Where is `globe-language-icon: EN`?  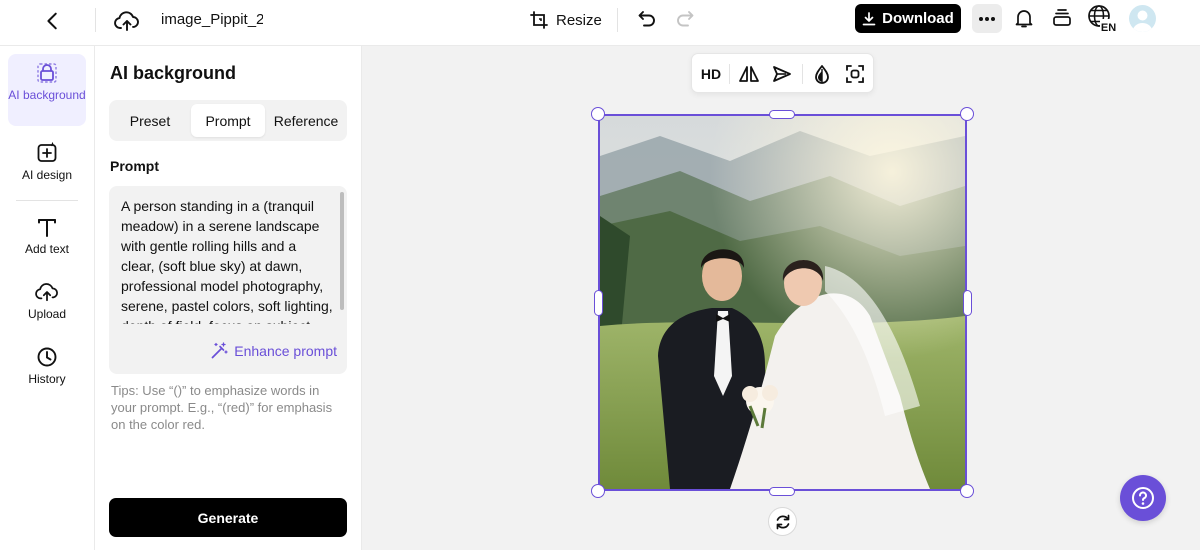
globe-language-icon: EN is located at coordinates (1102, 19).